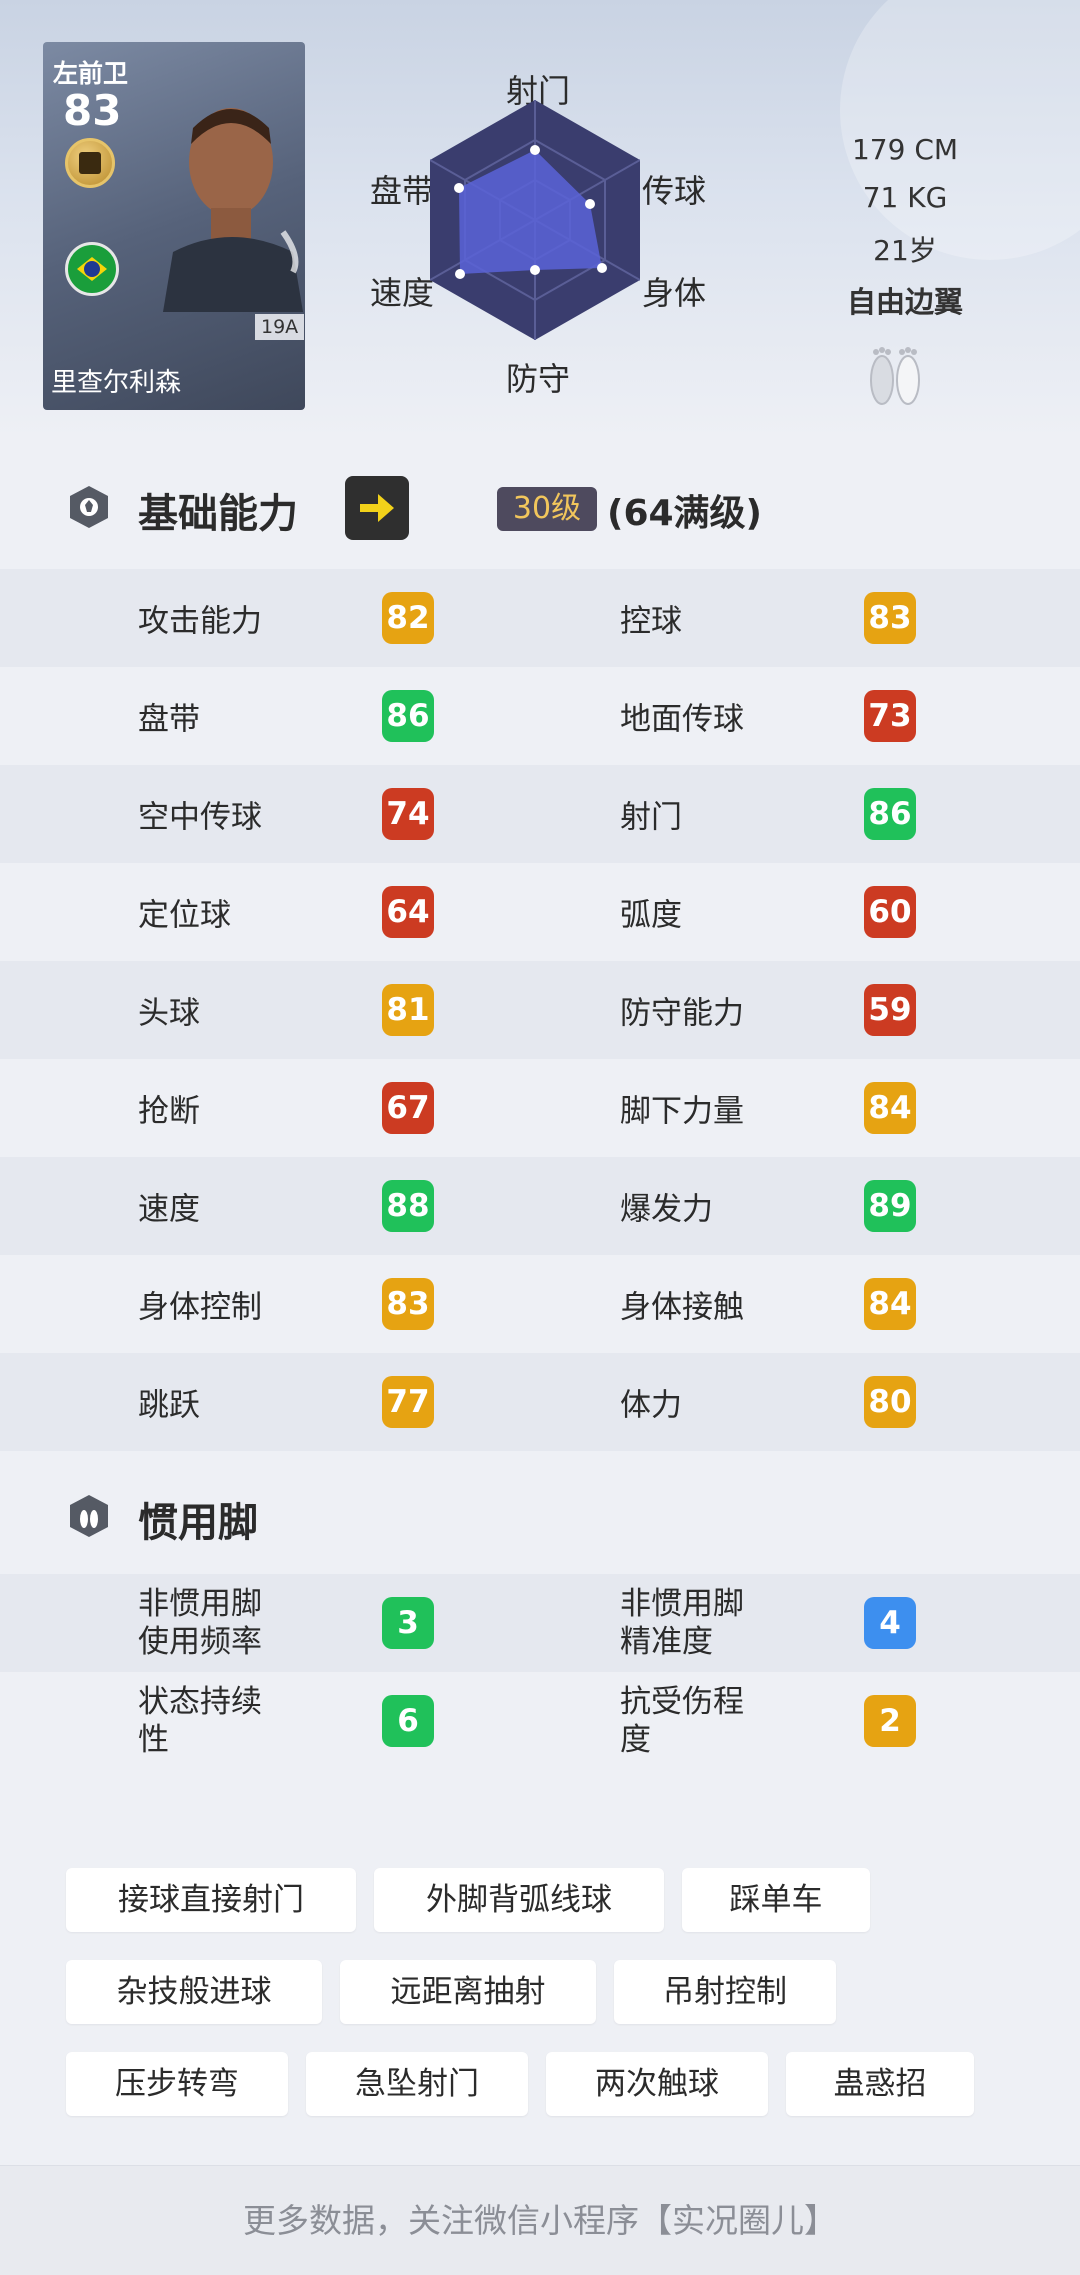 The width and height of the screenshot is (1080, 2275). Describe the element at coordinates (200, 1307) in the screenshot. I see `stat-label: 身体控制` at that location.